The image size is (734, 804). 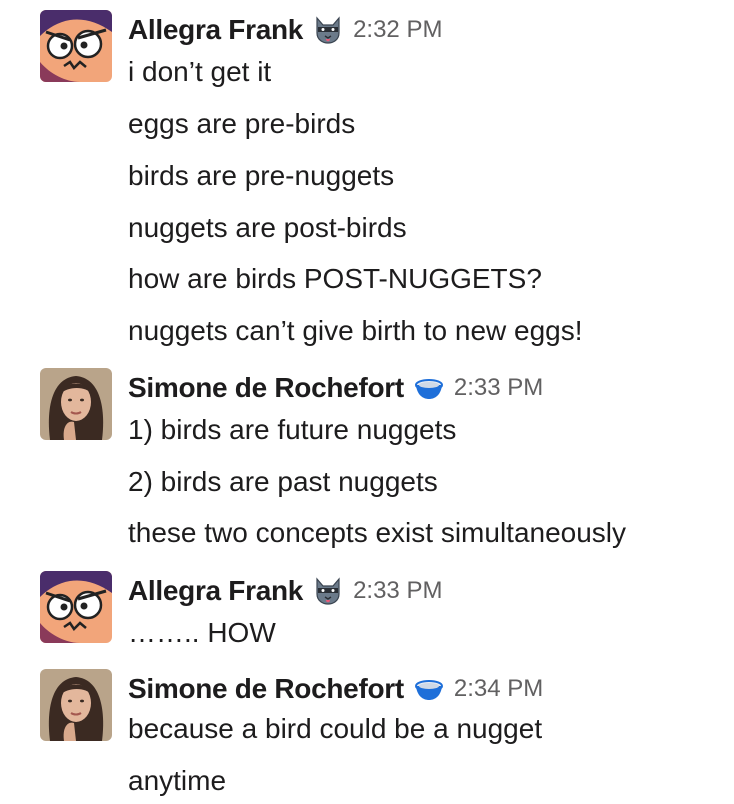 I want to click on message-line: …….. HOW, so click(x=202, y=632).